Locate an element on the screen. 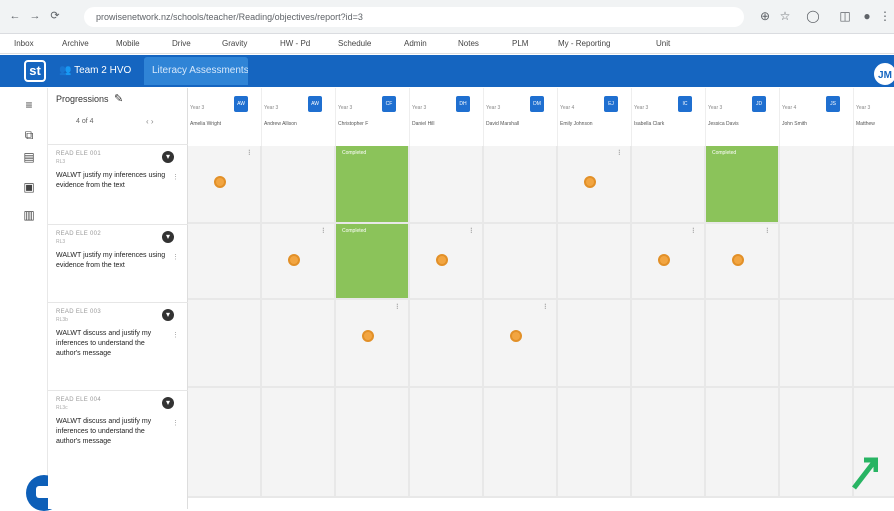  star-icon: ☆ is located at coordinates (785, 16).